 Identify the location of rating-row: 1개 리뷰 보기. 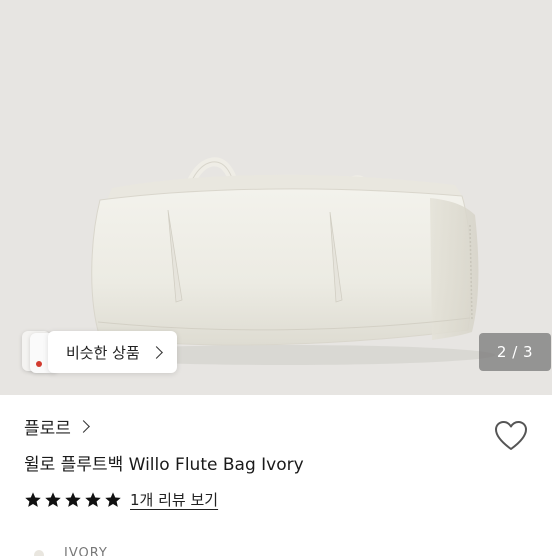
(121, 499).